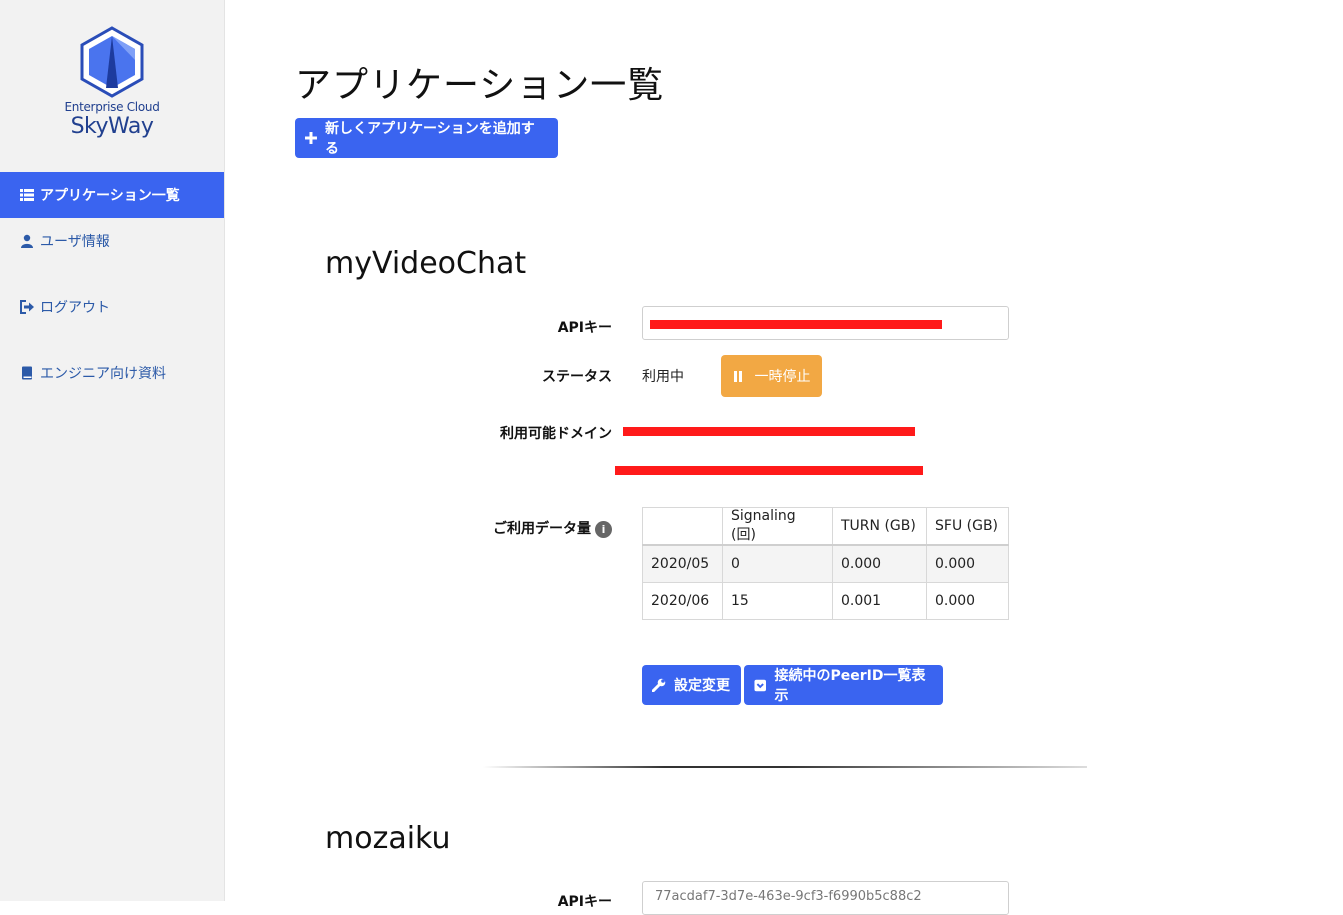  I want to click on peer-list-label: 接続中のPeerID一覧表示, so click(850, 686).